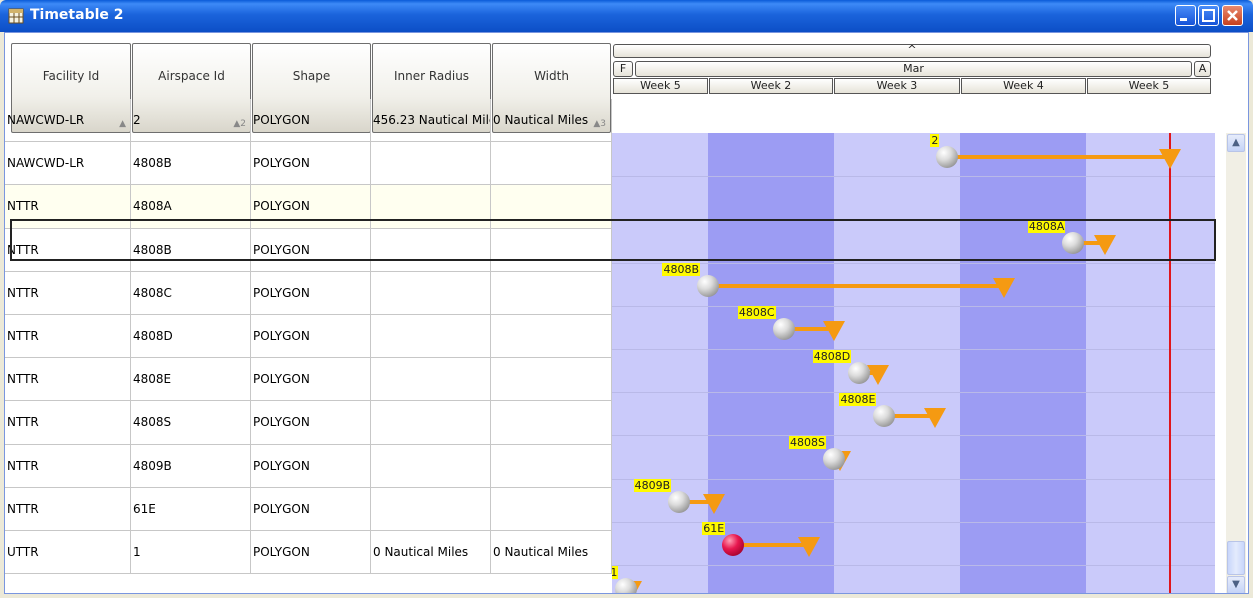 This screenshot has width=1253, height=598. Describe the element at coordinates (623, 69) in the screenshot. I see `first-button: F` at that location.